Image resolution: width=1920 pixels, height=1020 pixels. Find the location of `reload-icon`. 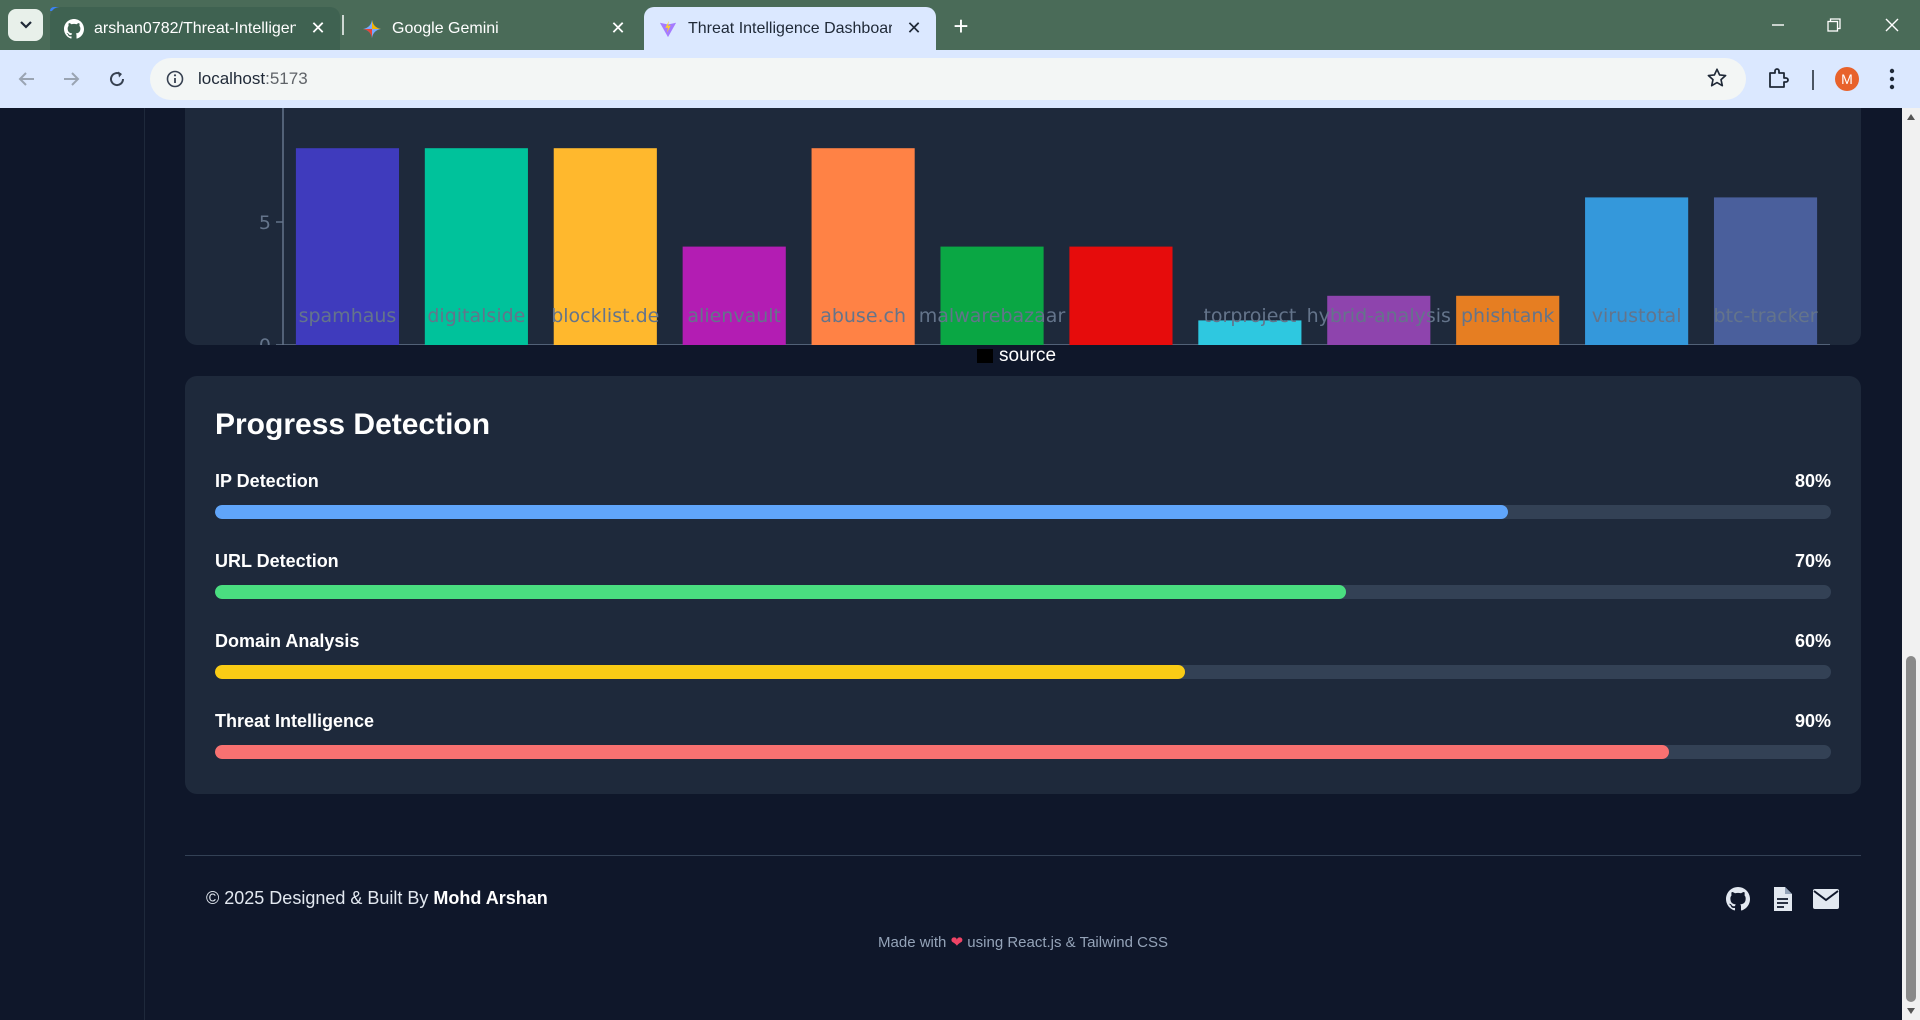

reload-icon is located at coordinates (117, 79).